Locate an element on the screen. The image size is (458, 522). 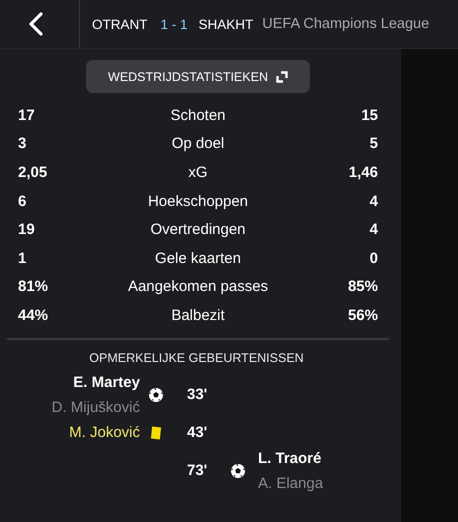
home-stat-value: 6 is located at coordinates (22, 201).